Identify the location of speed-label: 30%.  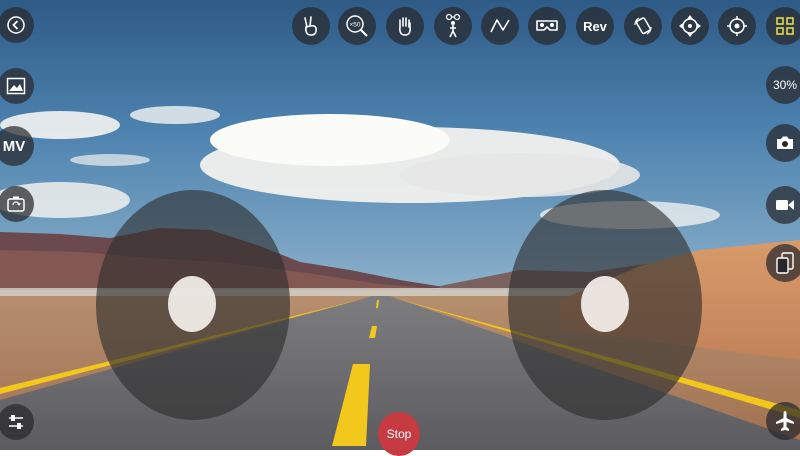
(785, 85).